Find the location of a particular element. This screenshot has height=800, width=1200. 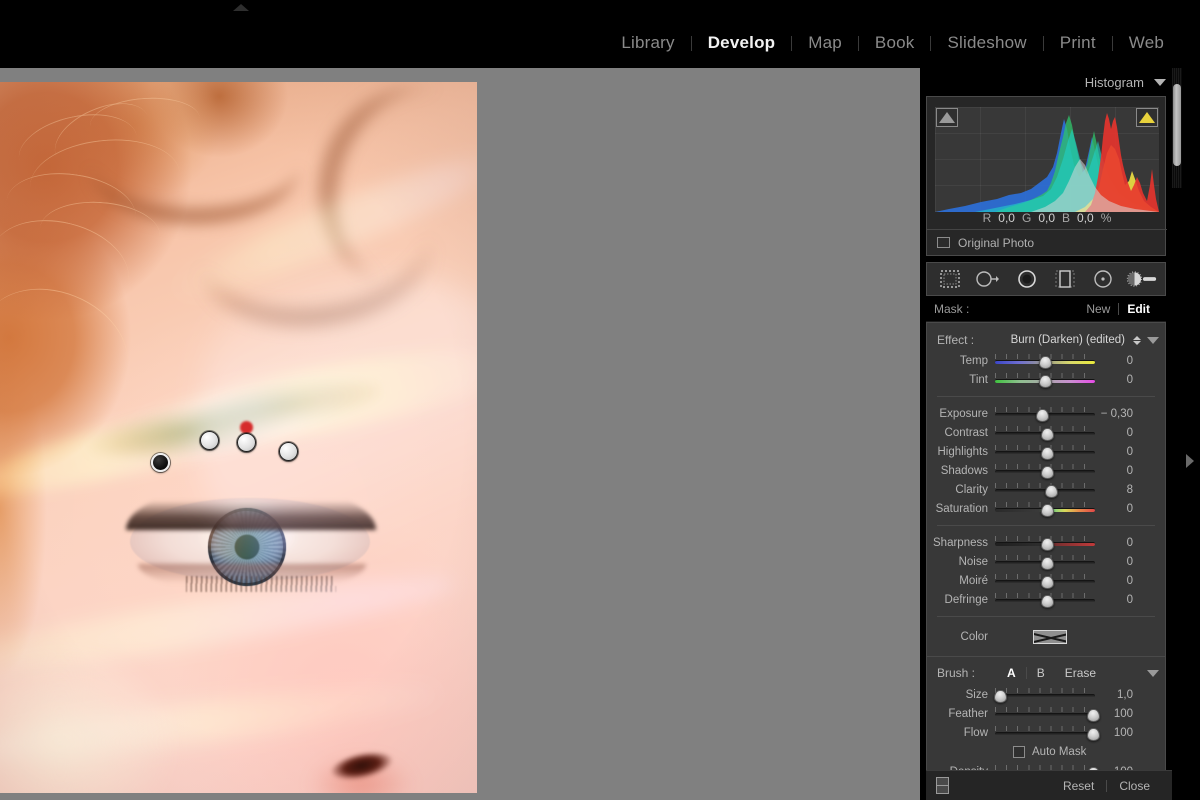

slider-highlights-value: 0 is located at coordinates (1118, 452).